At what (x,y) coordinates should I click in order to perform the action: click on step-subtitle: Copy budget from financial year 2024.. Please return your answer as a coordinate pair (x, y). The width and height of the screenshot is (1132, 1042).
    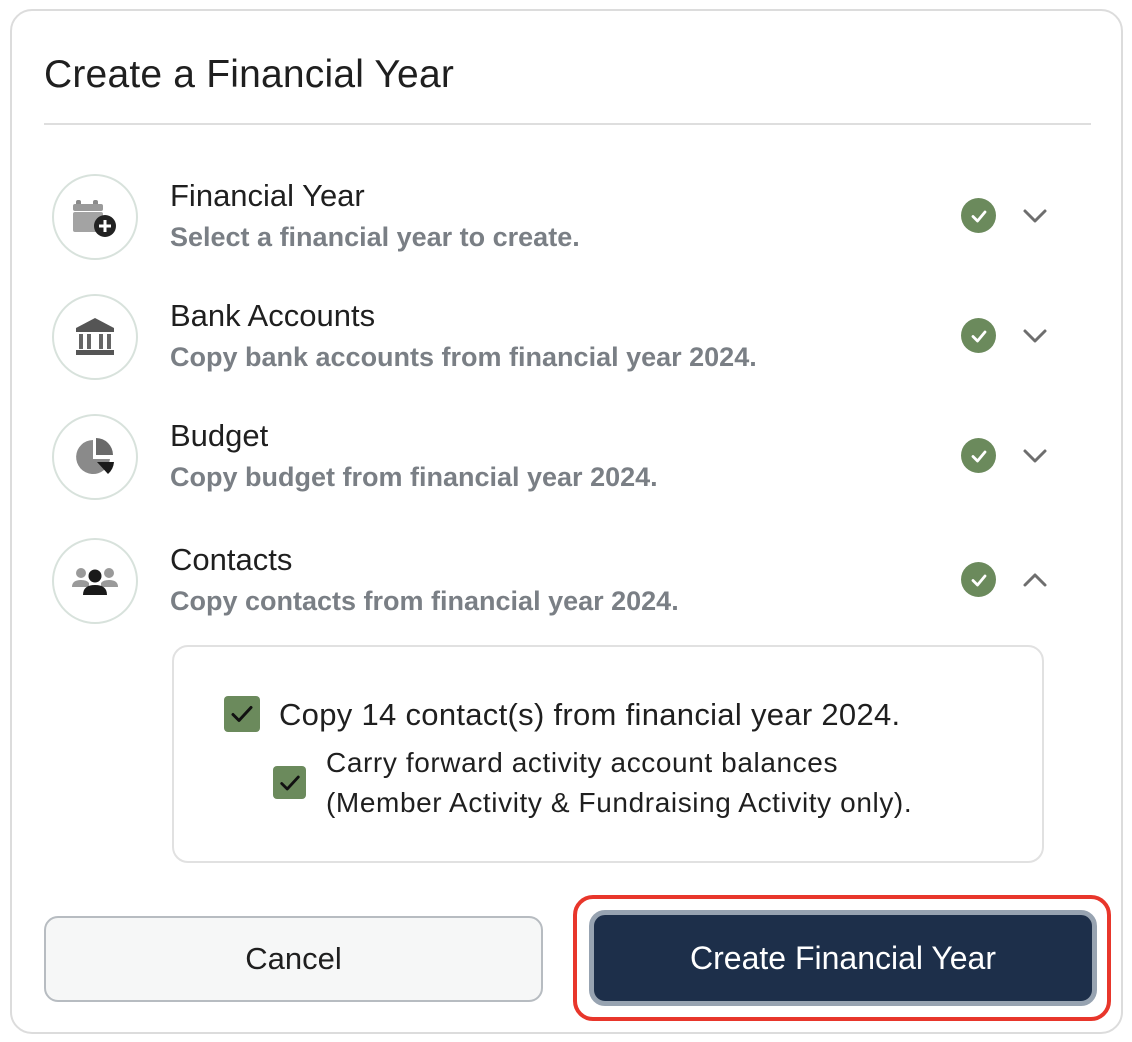
    Looking at the image, I should click on (414, 477).